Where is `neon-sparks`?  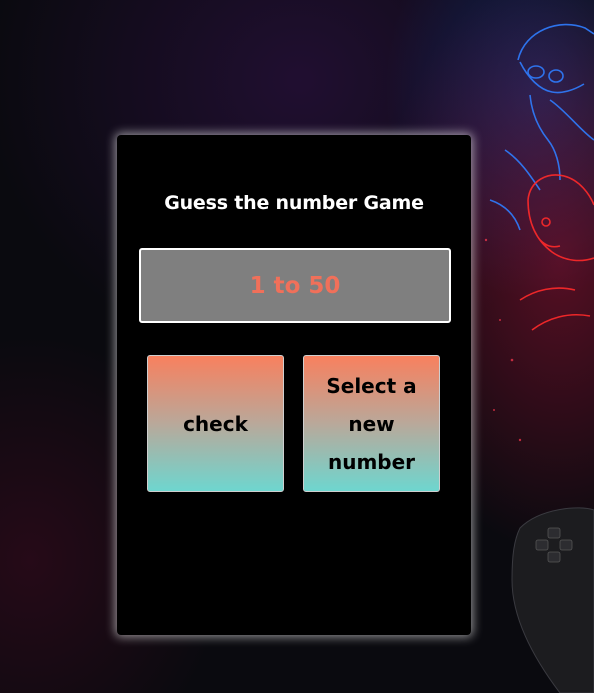 neon-sparks is located at coordinates (503, 340).